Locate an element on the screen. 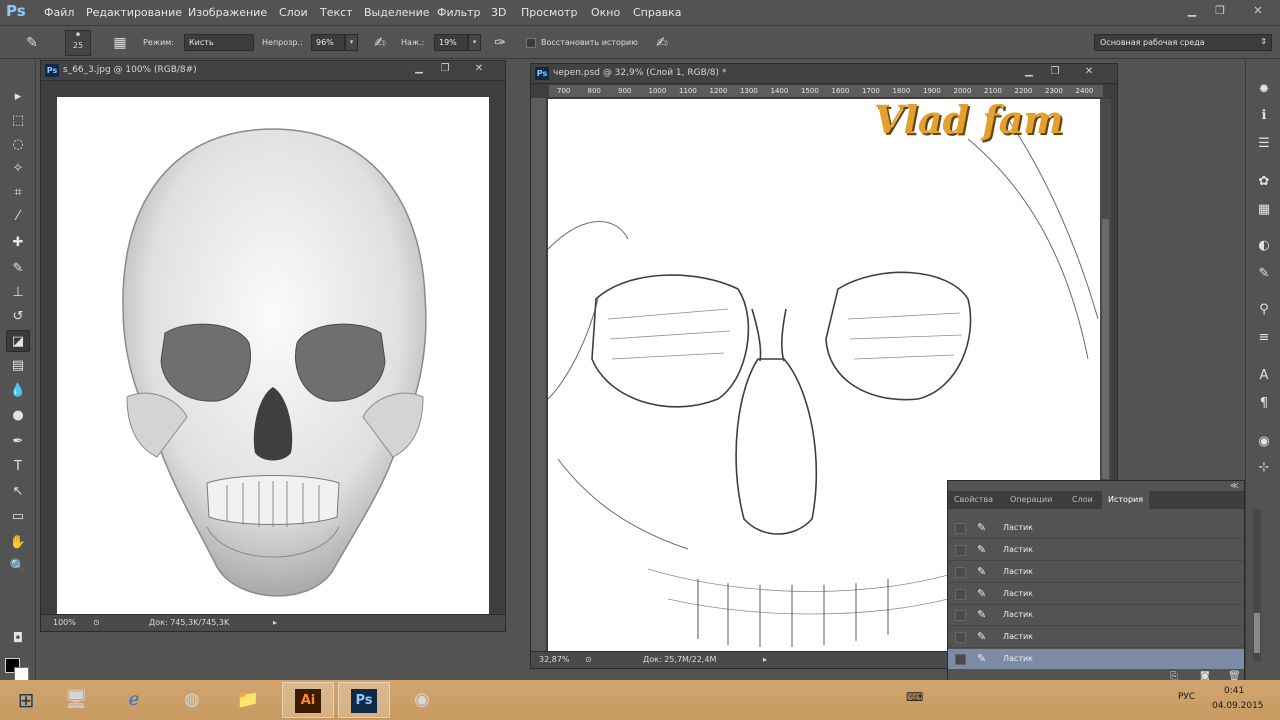 Image resolution: width=1280 pixels, height=720 pixels. restore-icon: ❐ is located at coordinates (1220, 11).